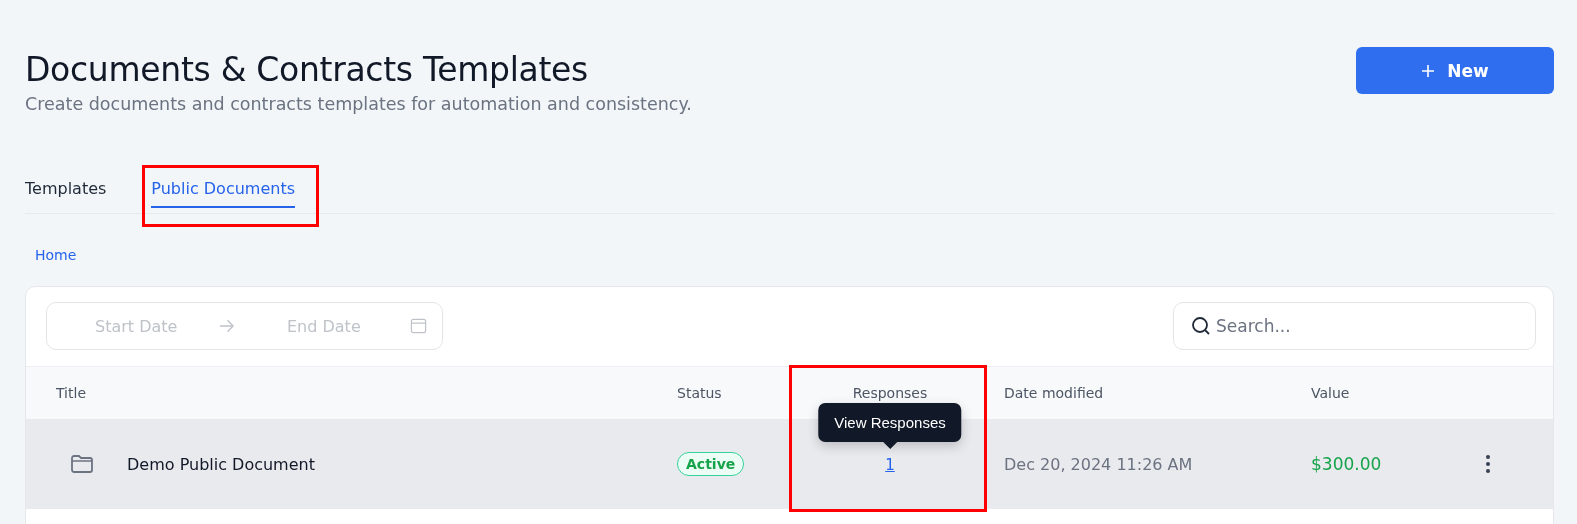 This screenshot has width=1577, height=524. Describe the element at coordinates (699, 393) in the screenshot. I see `column-header: Status` at that location.